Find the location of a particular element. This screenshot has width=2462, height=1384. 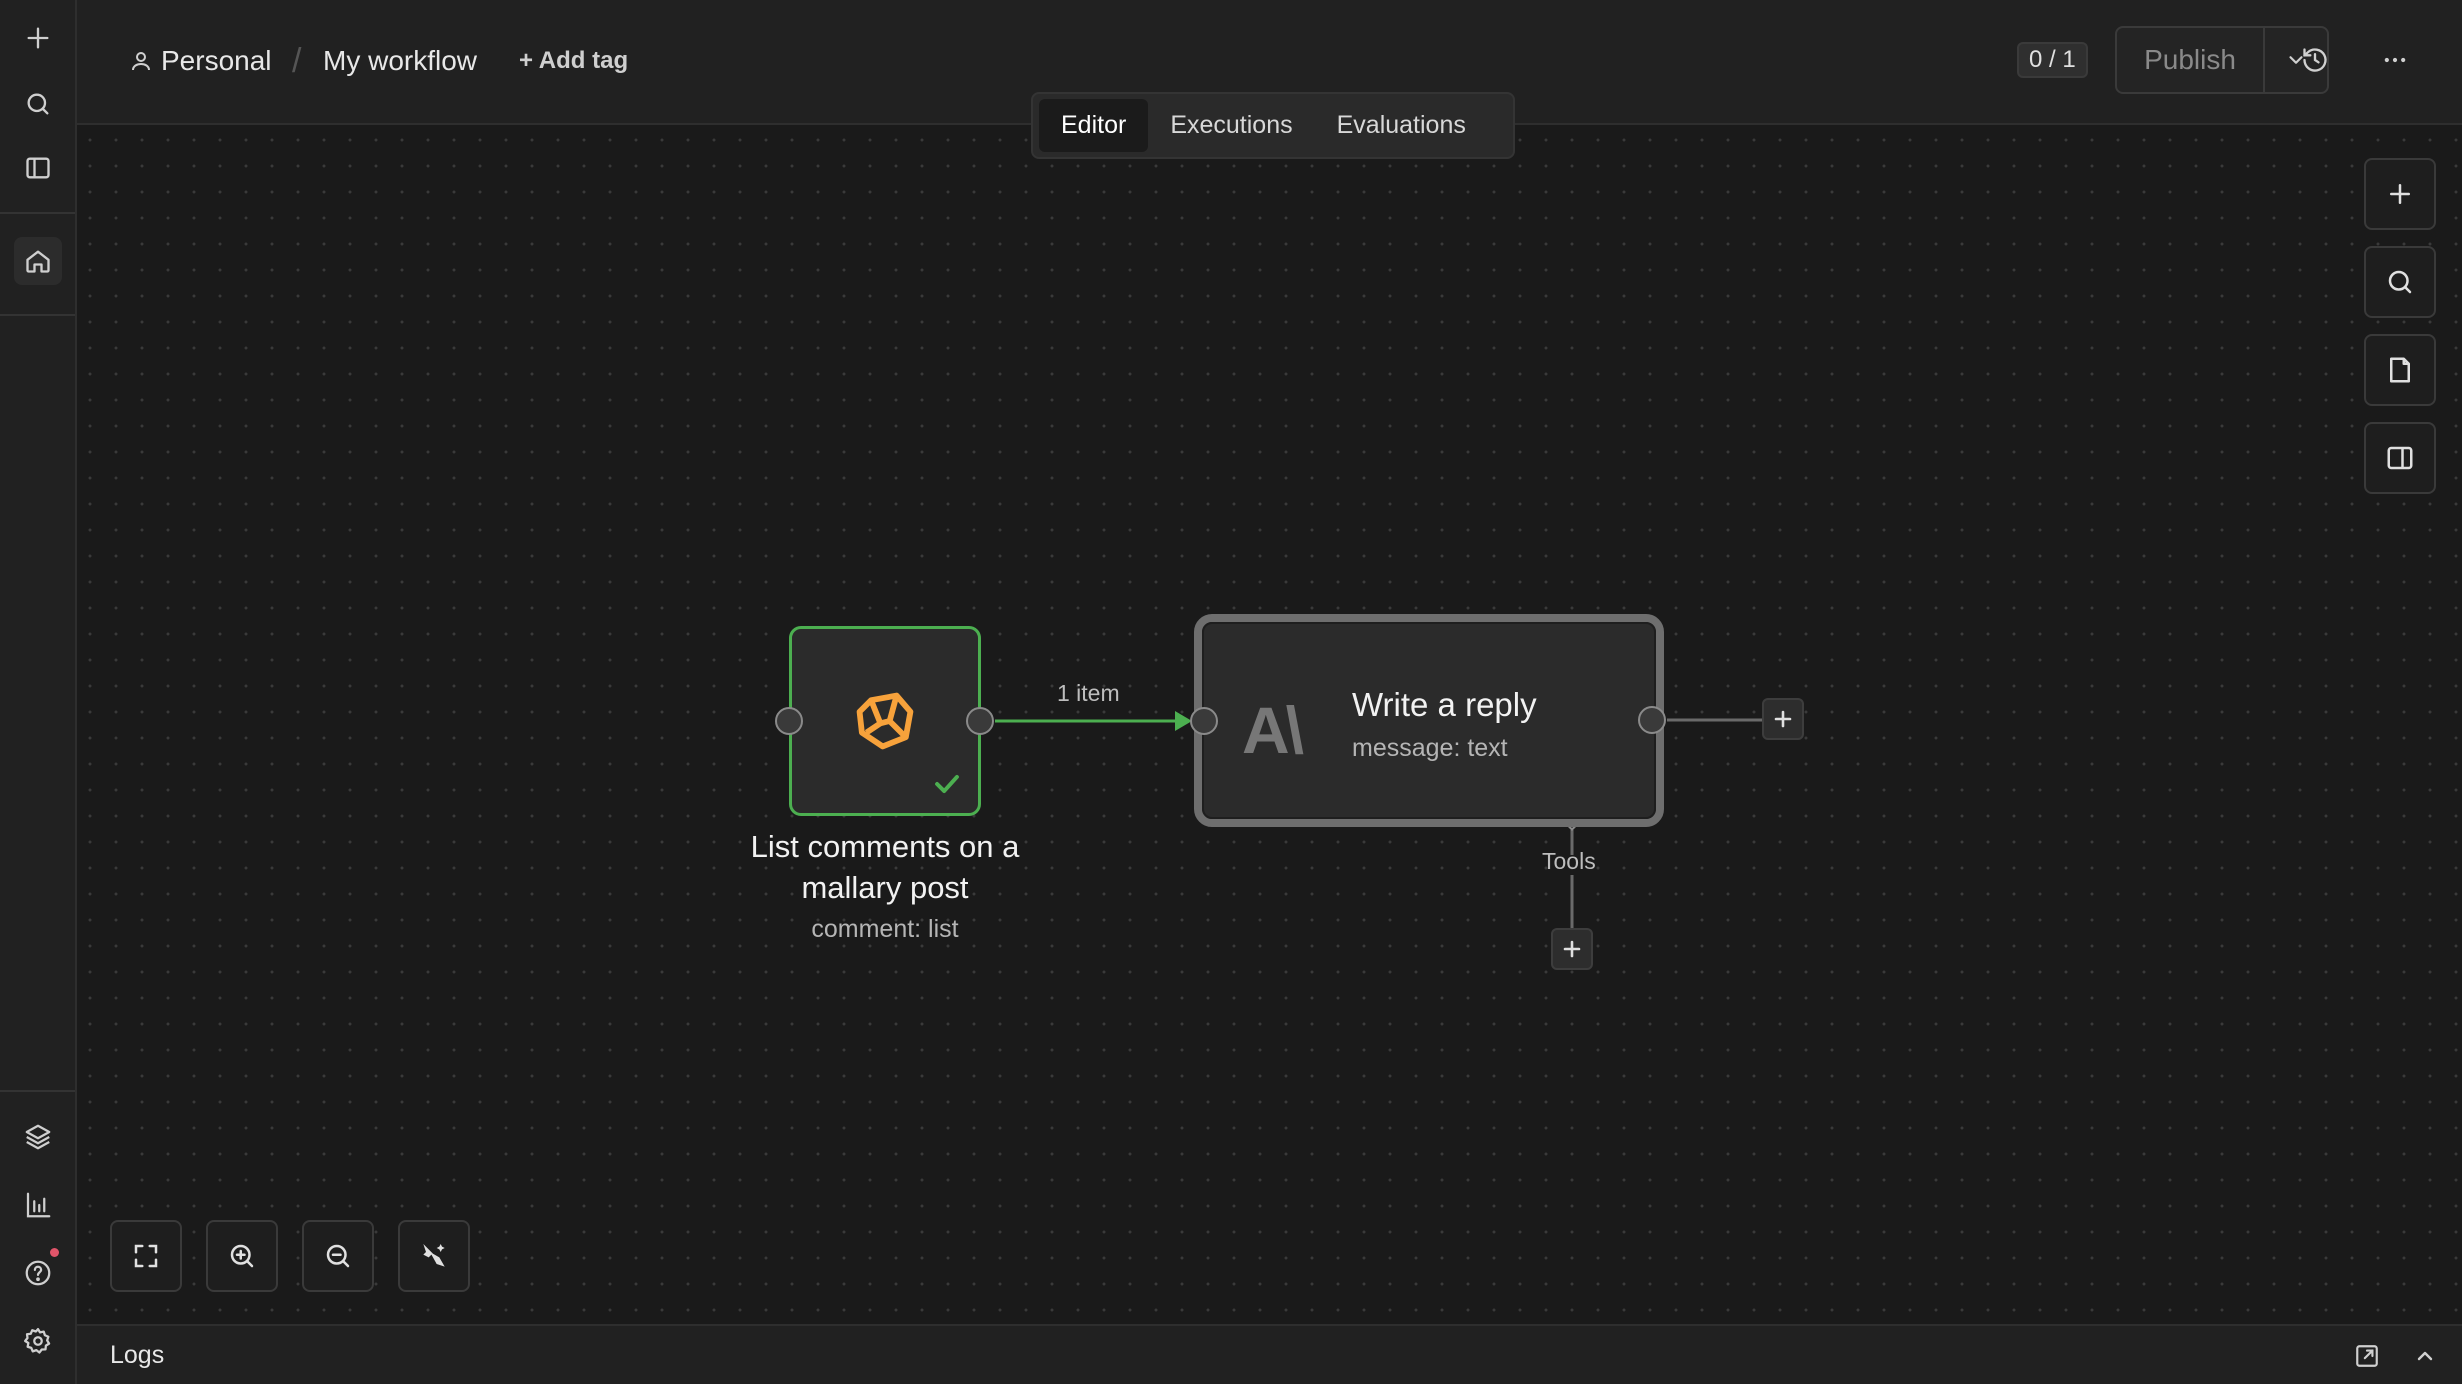

pop-out-icon is located at coordinates (2367, 1356).